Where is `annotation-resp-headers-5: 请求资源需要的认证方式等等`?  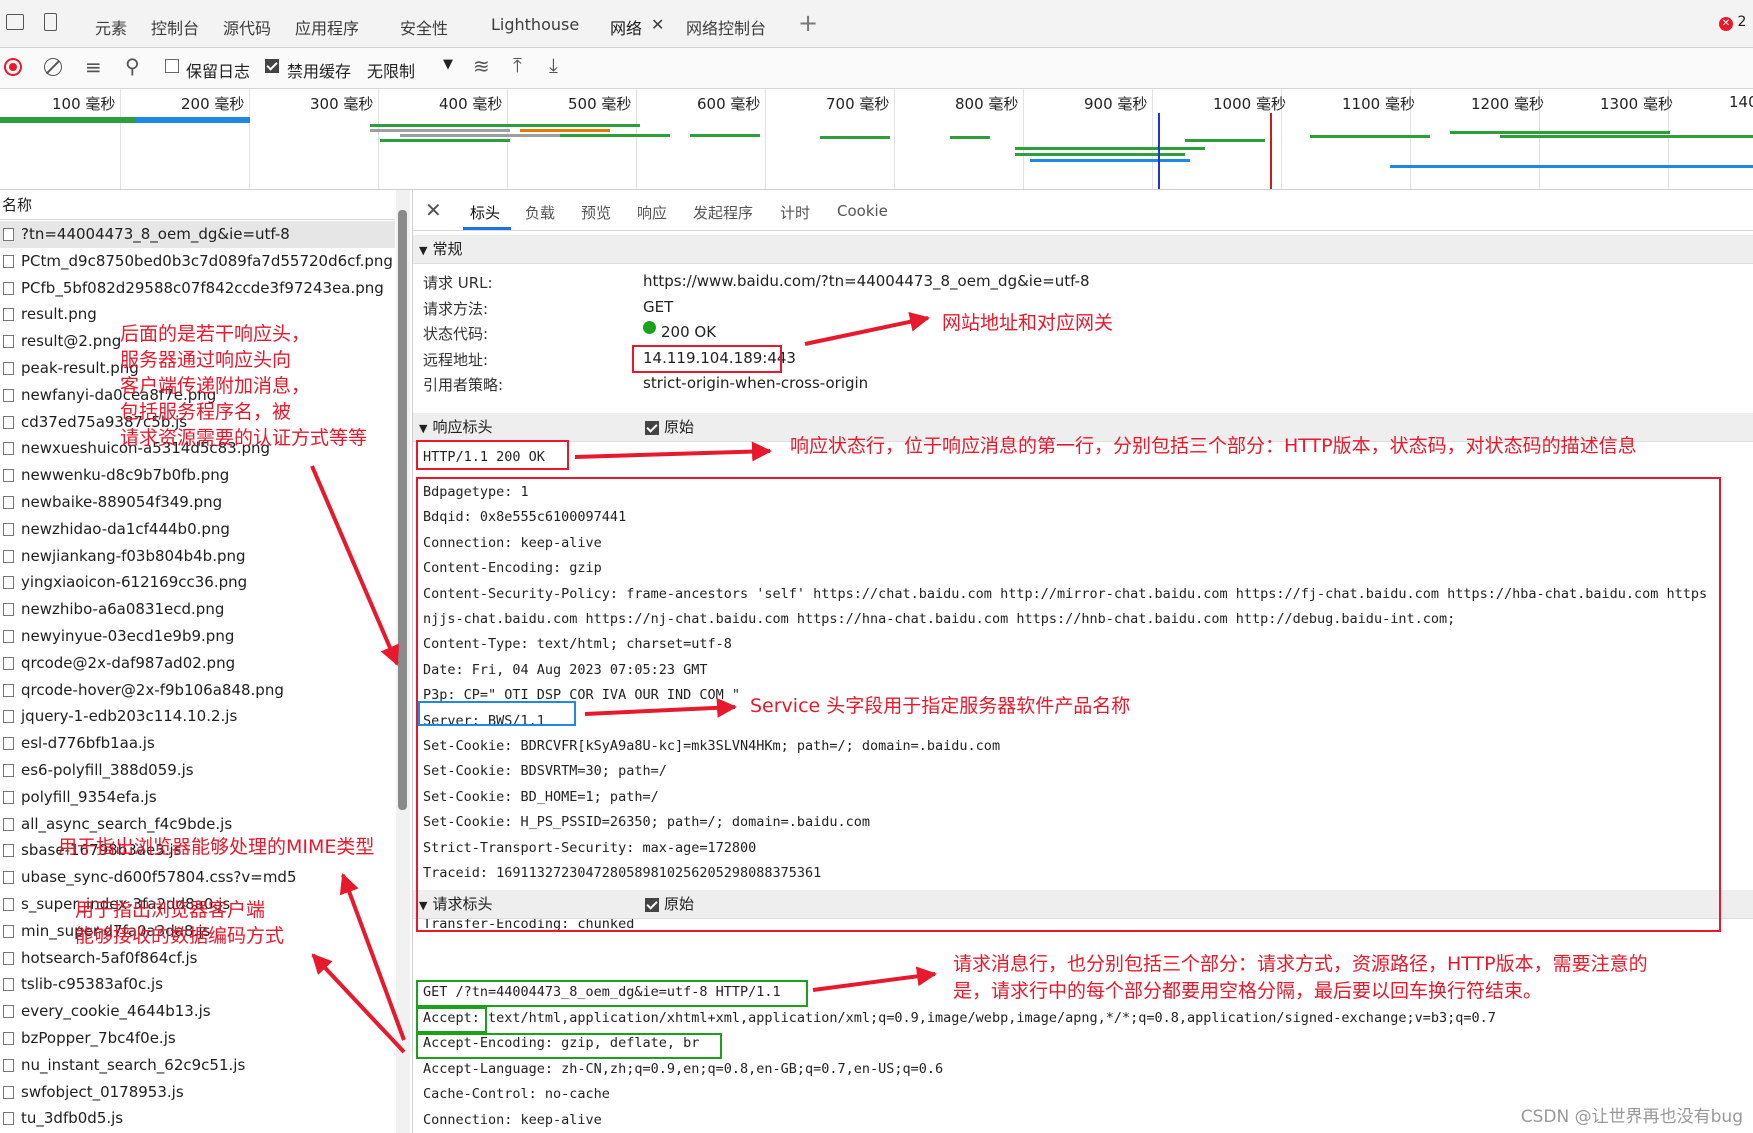 annotation-resp-headers-5: 请求资源需要的认证方式等等 is located at coordinates (244, 438).